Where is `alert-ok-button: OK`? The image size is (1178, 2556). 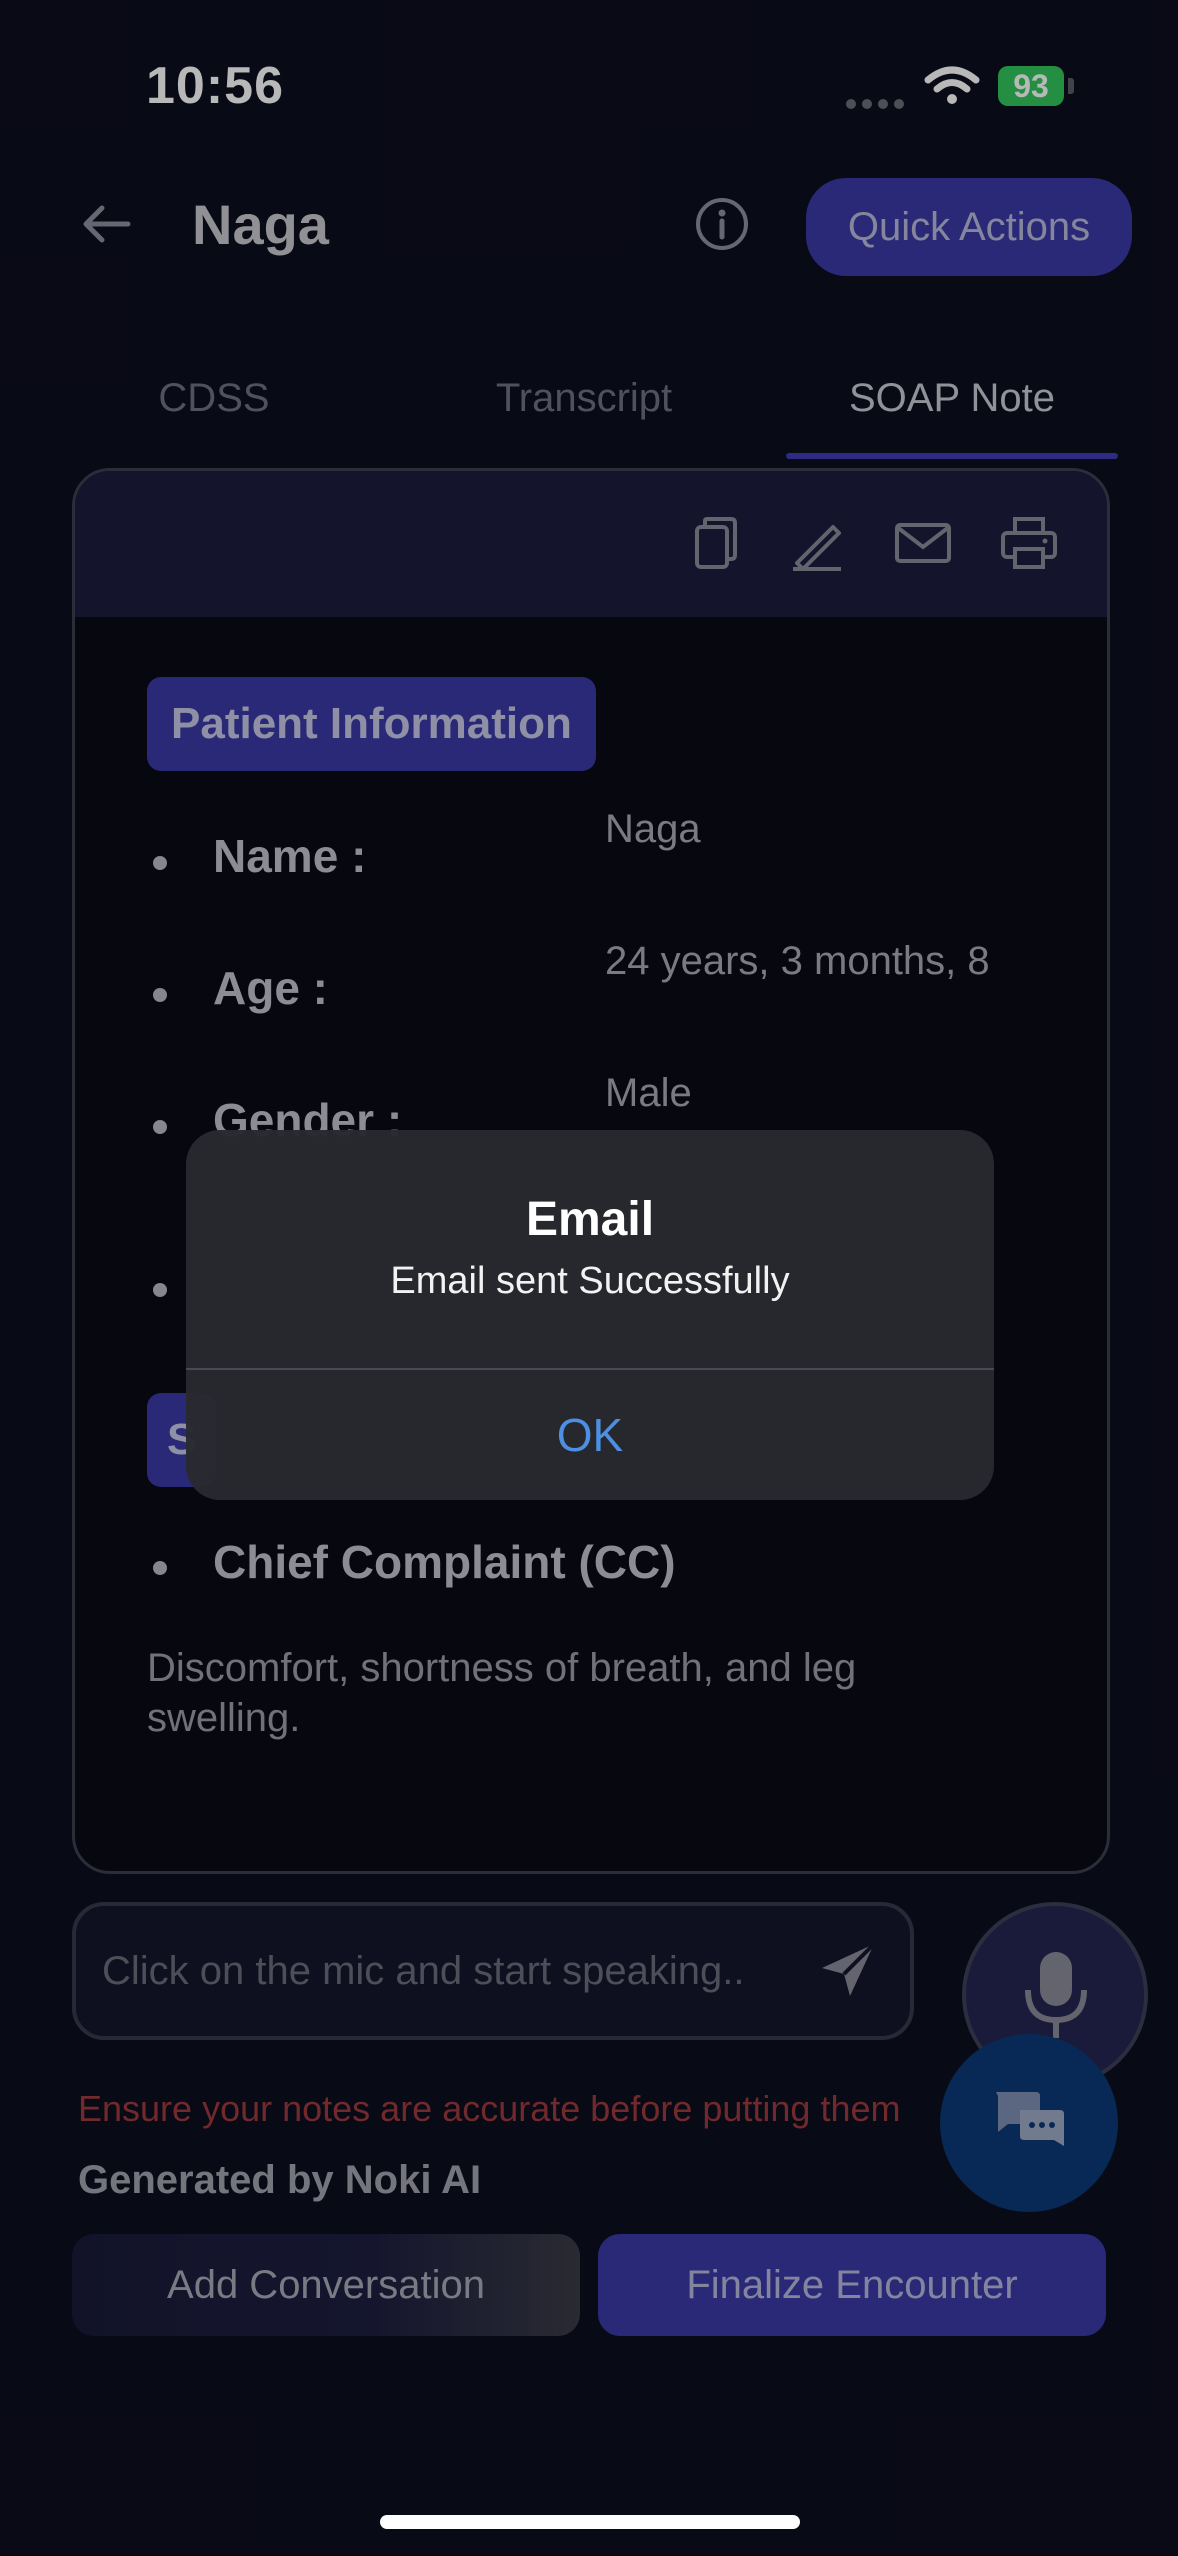 alert-ok-button: OK is located at coordinates (590, 1435).